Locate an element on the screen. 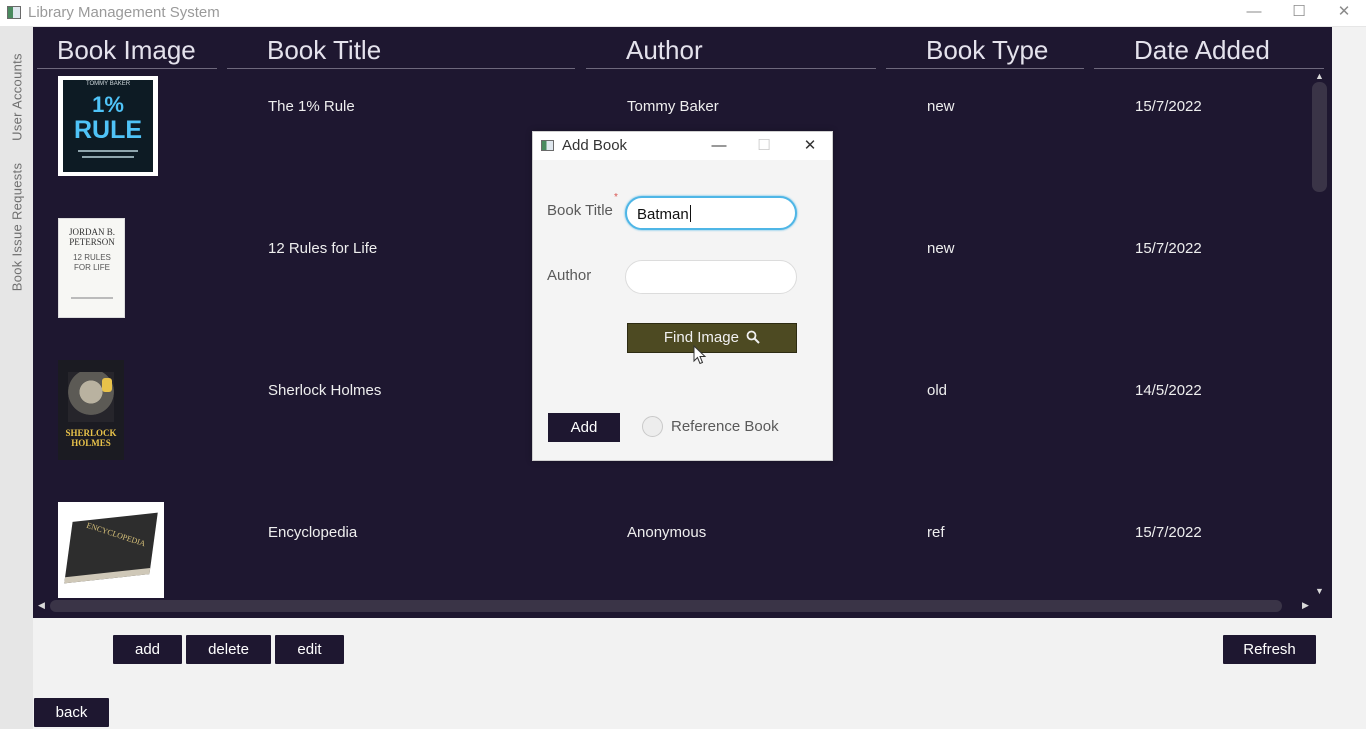  tab-book-issue-requests: Book Issue Requests is located at coordinates (16, 227).